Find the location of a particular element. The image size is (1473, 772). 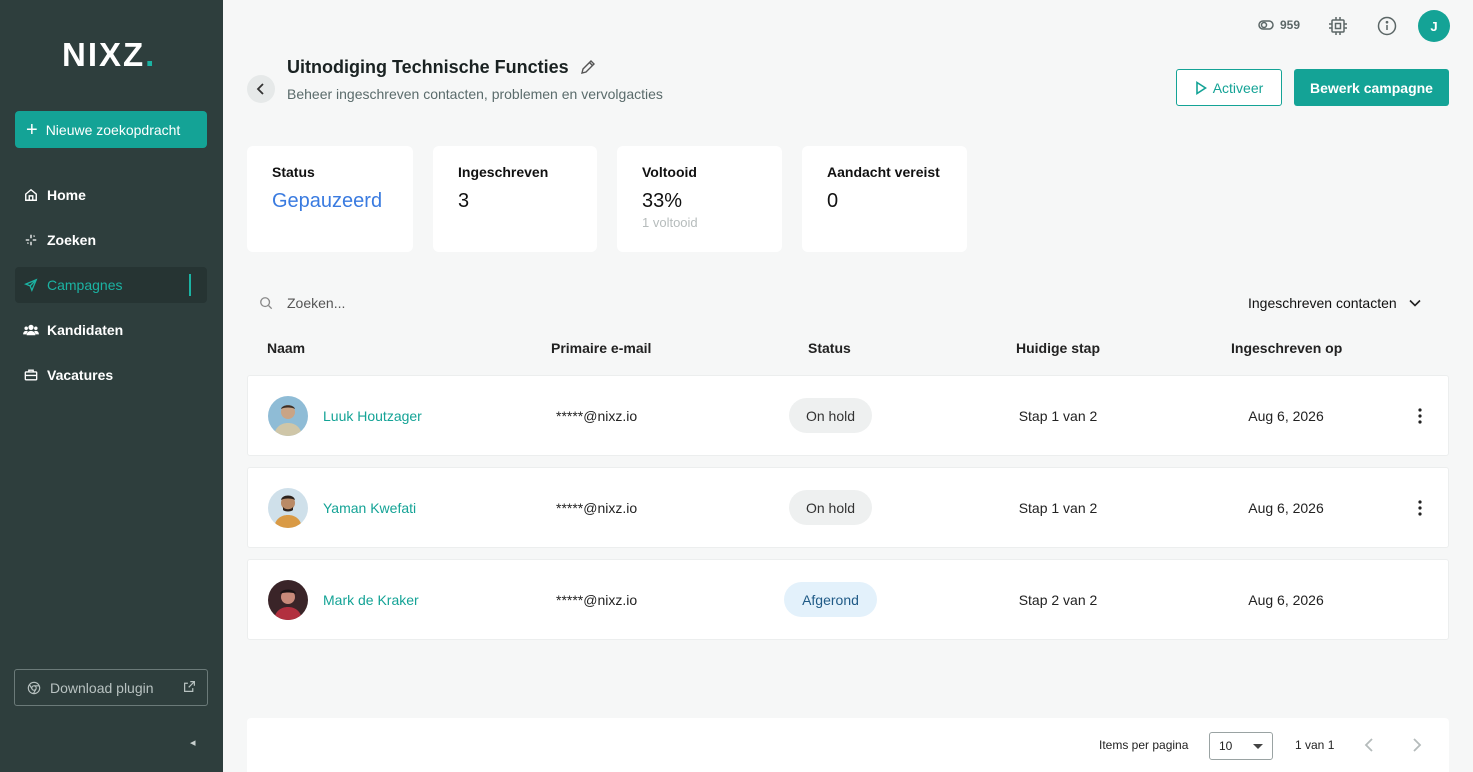

chevron-left-icon is located at coordinates (260, 89).